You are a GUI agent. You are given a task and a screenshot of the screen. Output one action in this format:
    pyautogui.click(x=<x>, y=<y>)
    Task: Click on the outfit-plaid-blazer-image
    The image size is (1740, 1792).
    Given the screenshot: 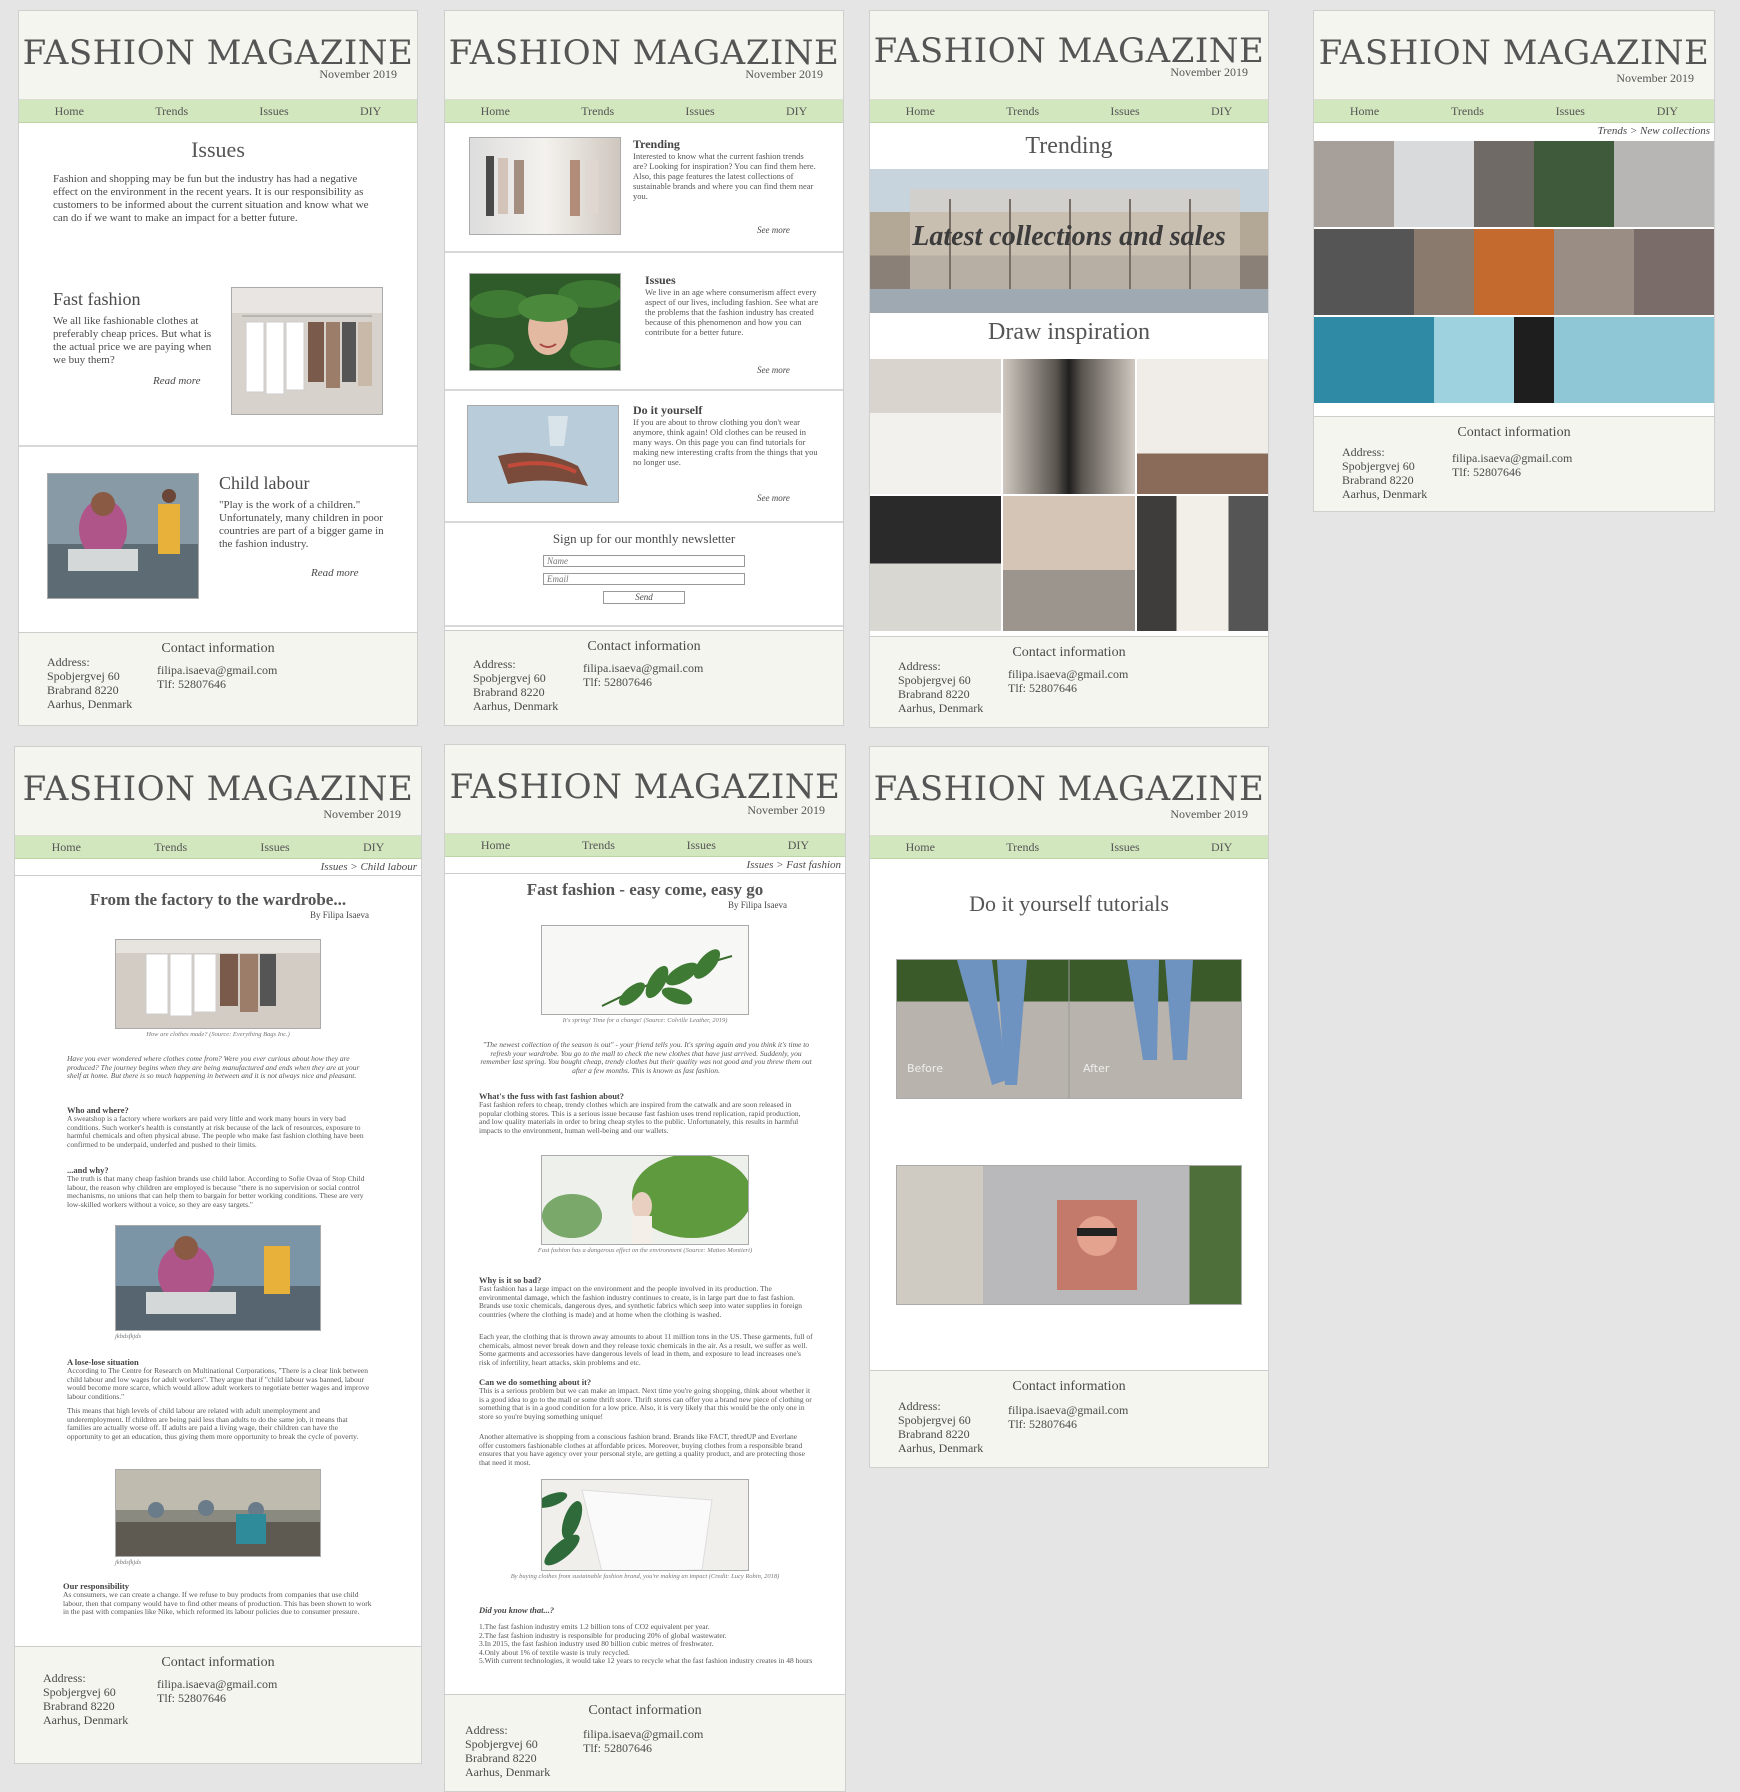 What is the action you would take?
    pyautogui.click(x=1069, y=426)
    